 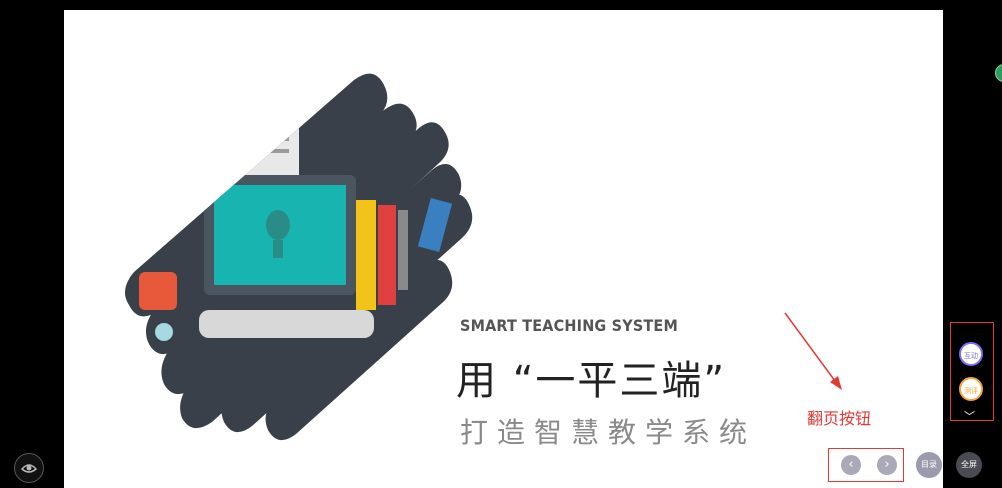 I want to click on slide-english-title: SMART TEACHING SYSTEM, so click(x=569, y=325).